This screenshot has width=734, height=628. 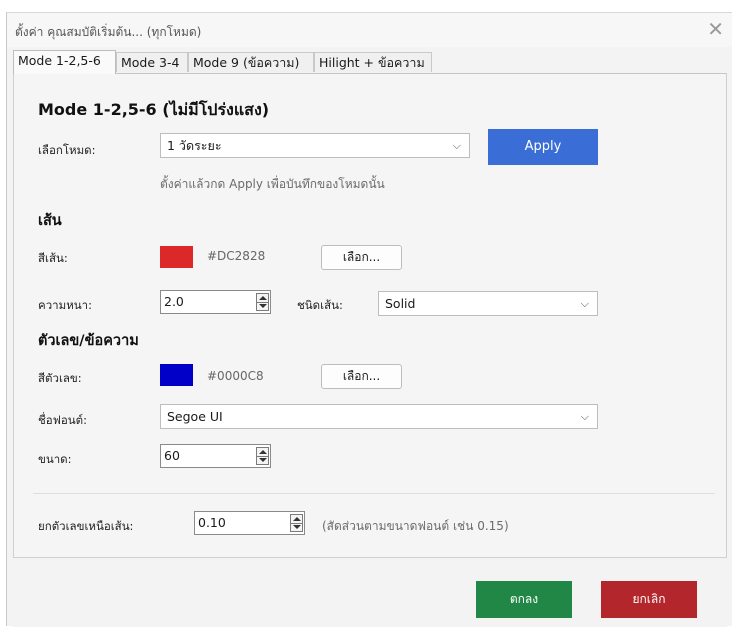 I want to click on line-style-value: Solid, so click(x=400, y=303).